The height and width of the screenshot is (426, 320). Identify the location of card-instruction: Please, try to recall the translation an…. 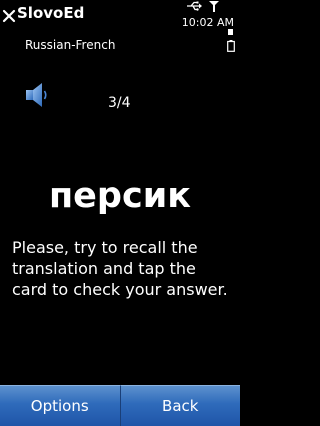
(124, 268).